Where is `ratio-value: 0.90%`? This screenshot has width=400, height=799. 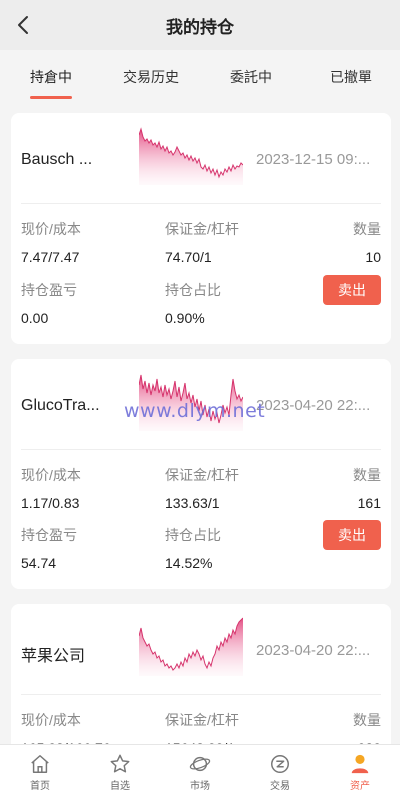 ratio-value: 0.90% is located at coordinates (185, 318).